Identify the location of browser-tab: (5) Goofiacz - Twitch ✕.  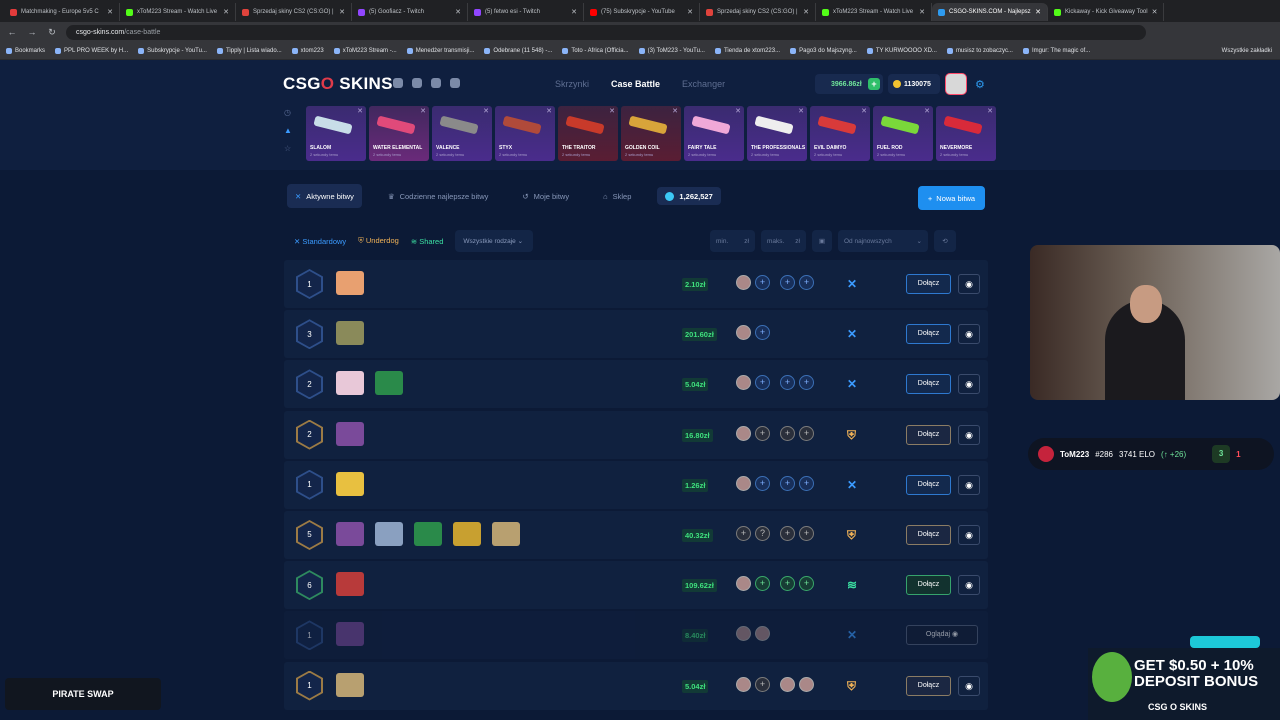
(410, 12).